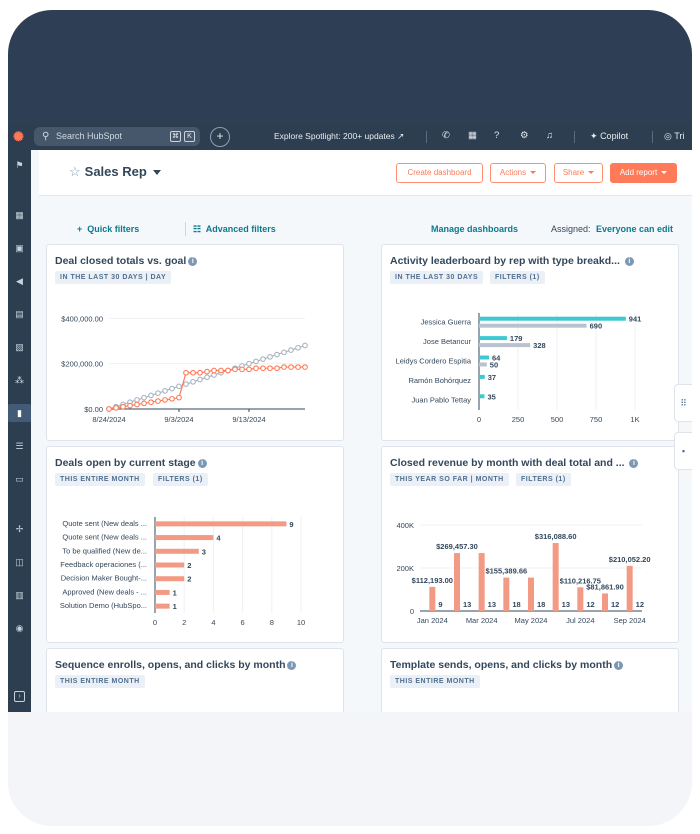 The width and height of the screenshot is (700, 834). Describe the element at coordinates (683, 403) in the screenshot. I see `side-panel-tab-apps: ⠿` at that location.